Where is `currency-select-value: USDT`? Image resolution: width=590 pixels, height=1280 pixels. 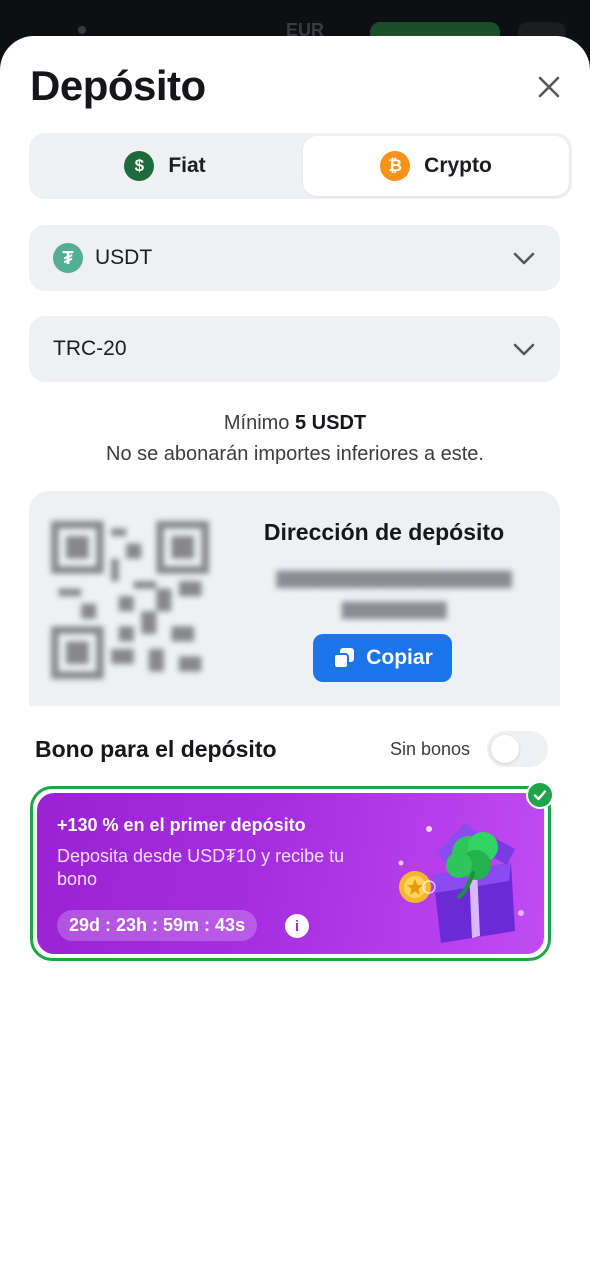 currency-select-value: USDT is located at coordinates (124, 257).